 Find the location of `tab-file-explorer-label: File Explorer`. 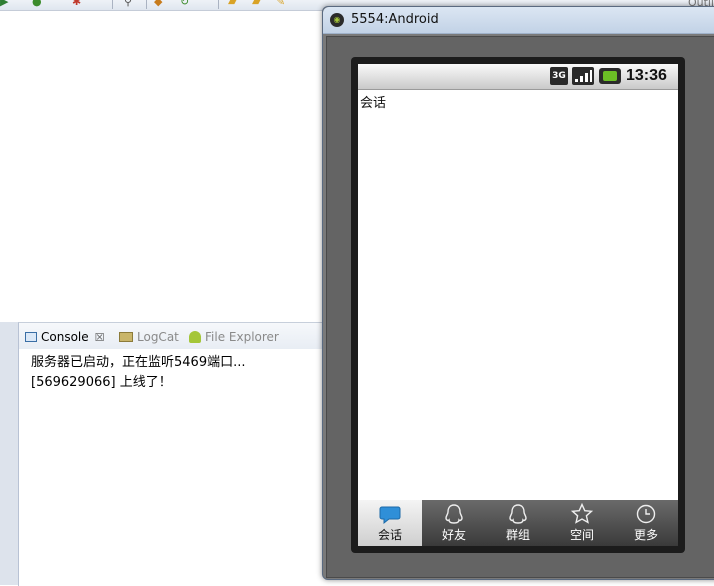

tab-file-explorer-label: File Explorer is located at coordinates (242, 337).